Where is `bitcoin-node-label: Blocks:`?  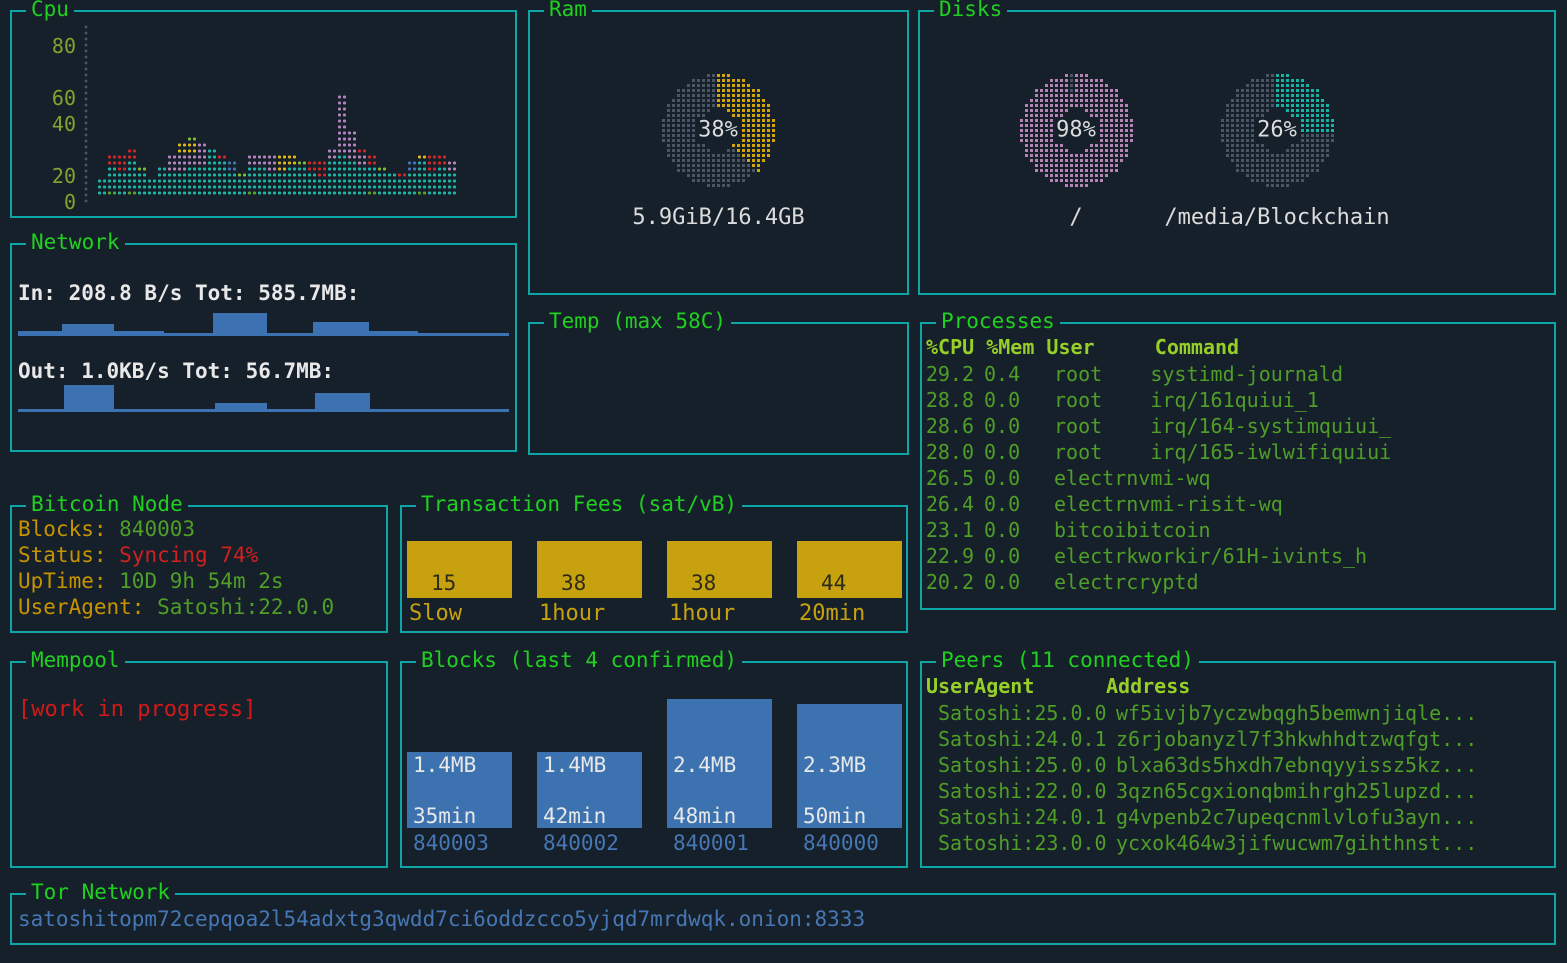 bitcoin-node-label: Blocks: is located at coordinates (69, 529).